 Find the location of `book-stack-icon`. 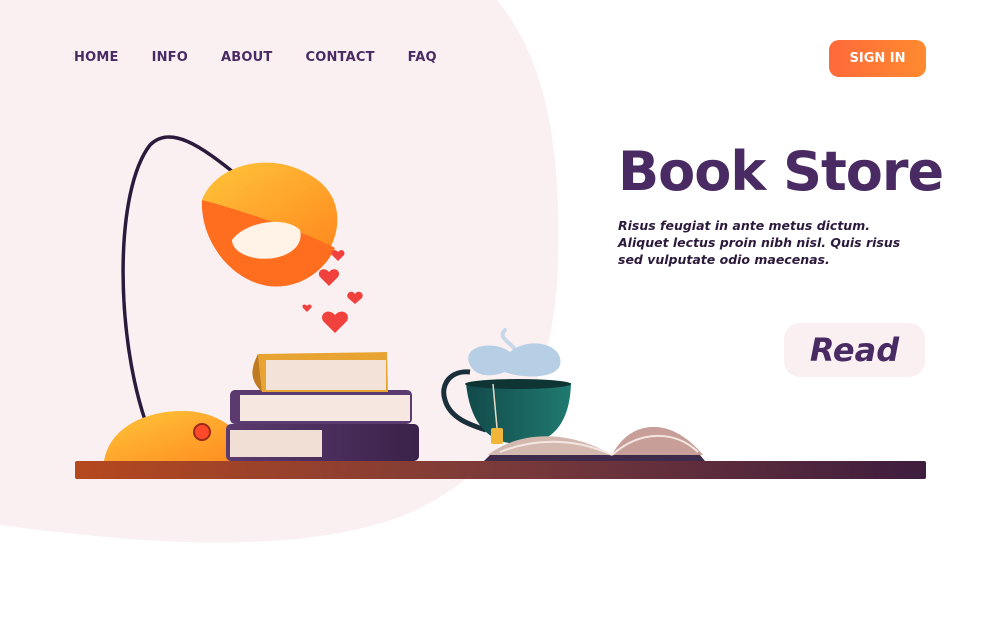

book-stack-icon is located at coordinates (322, 406).